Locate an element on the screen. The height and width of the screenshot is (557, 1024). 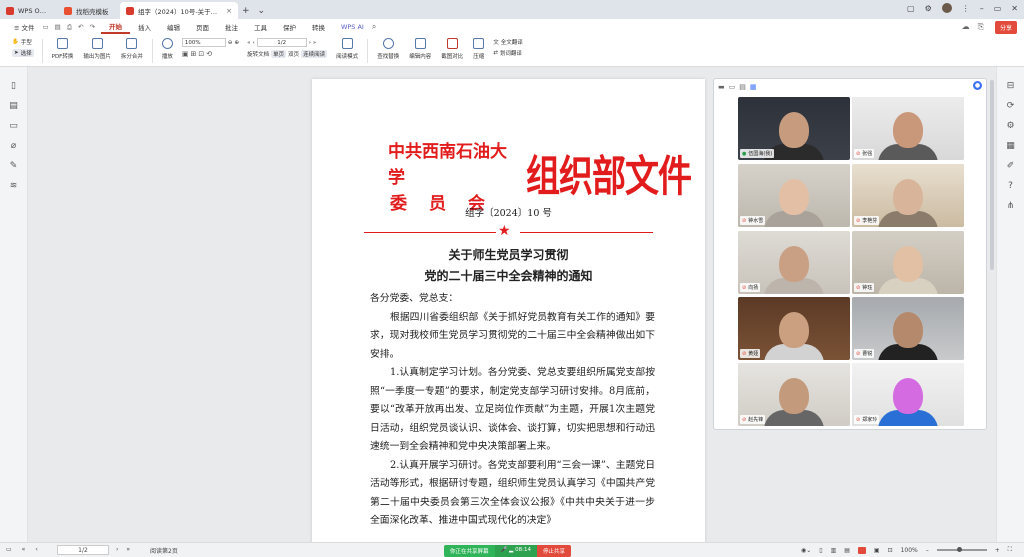
double-view-icon: ▥ is located at coordinates (834, 550).